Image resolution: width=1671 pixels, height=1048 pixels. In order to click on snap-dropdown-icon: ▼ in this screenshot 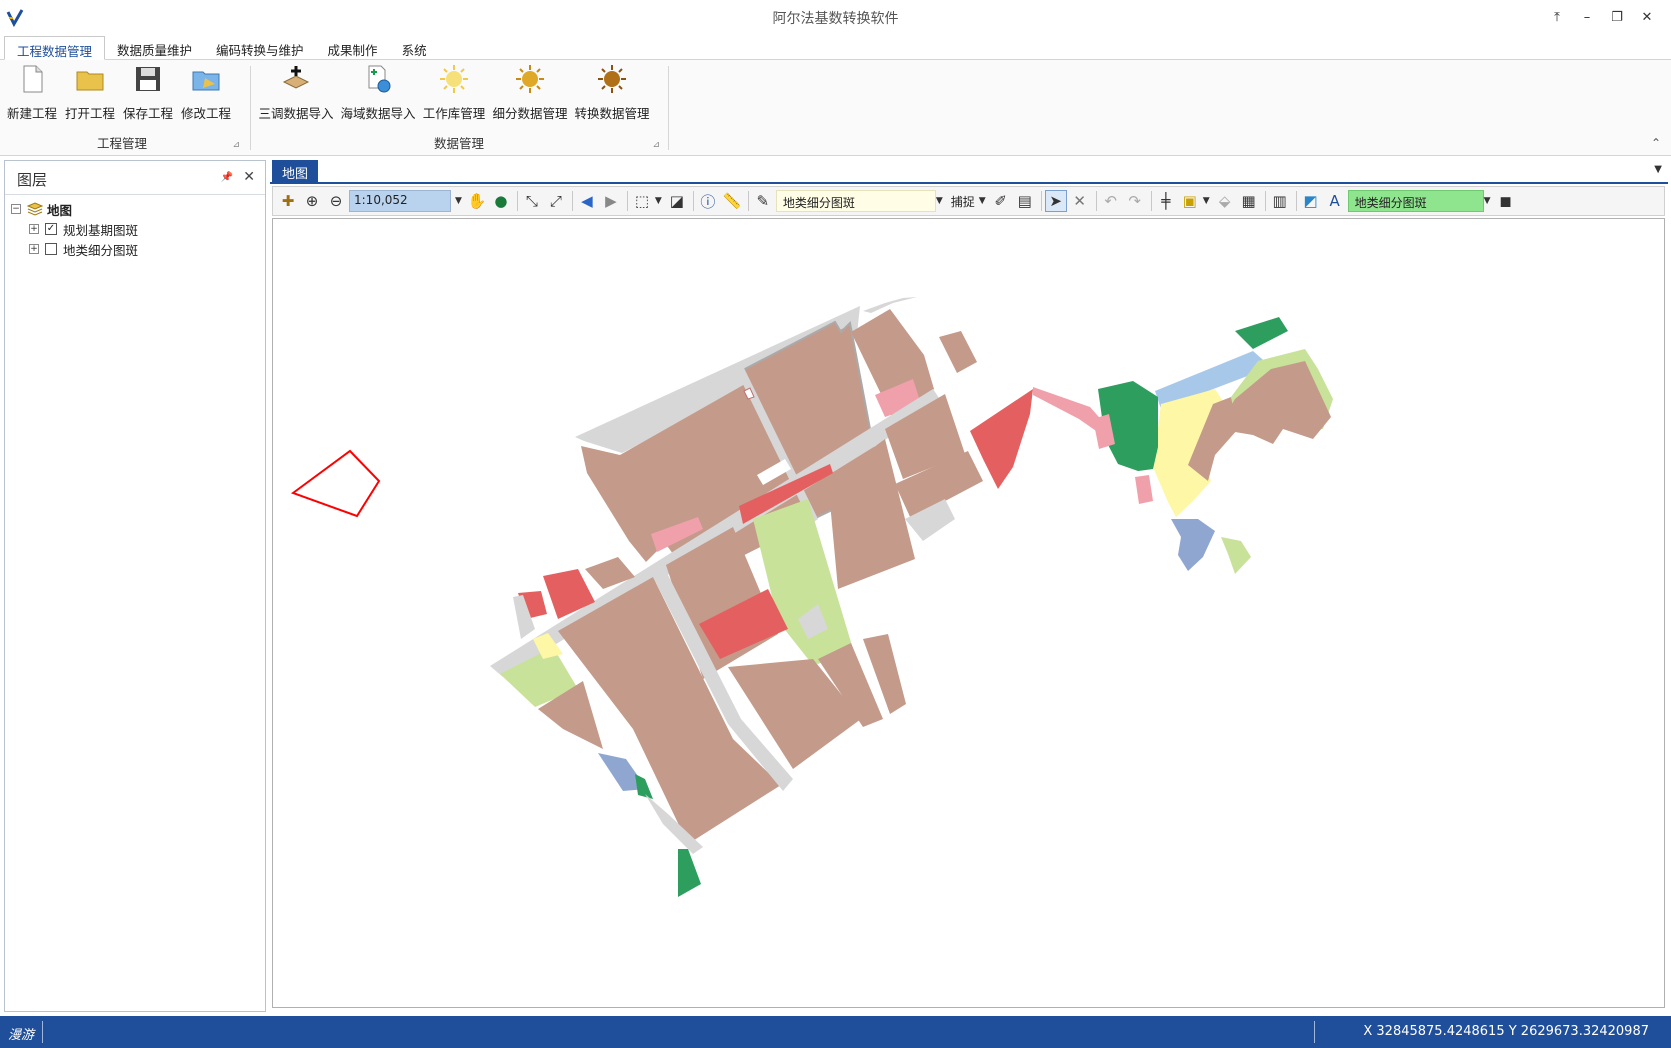, I will do `click(982, 201)`.